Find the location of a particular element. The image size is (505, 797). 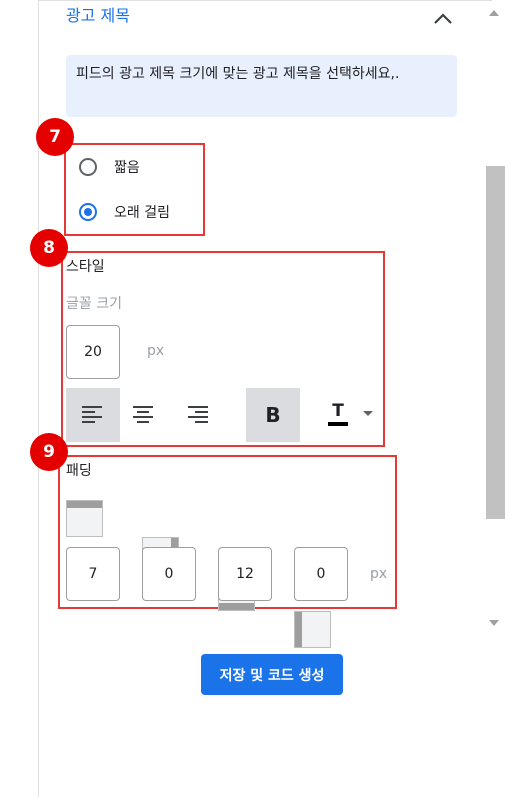

align-center-icon is located at coordinates (143, 414).